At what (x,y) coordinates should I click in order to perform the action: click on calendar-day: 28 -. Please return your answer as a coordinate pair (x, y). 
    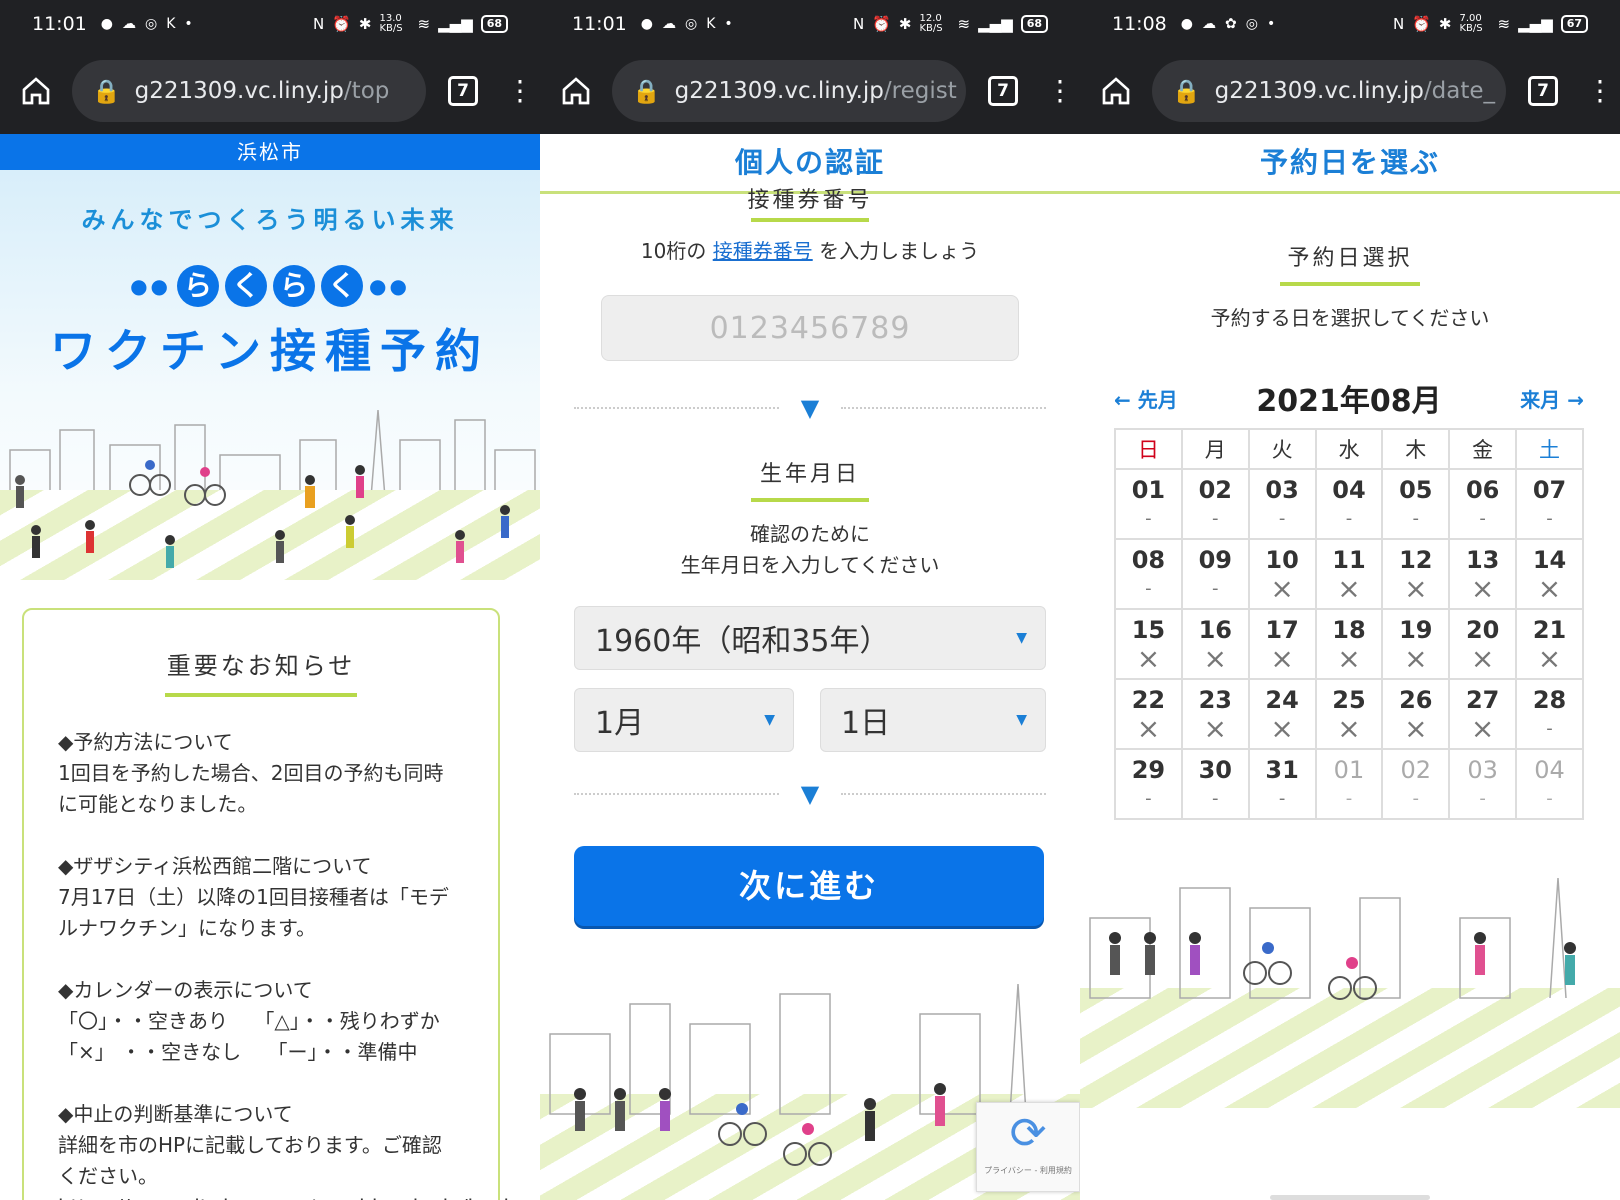
    Looking at the image, I should click on (1549, 714).